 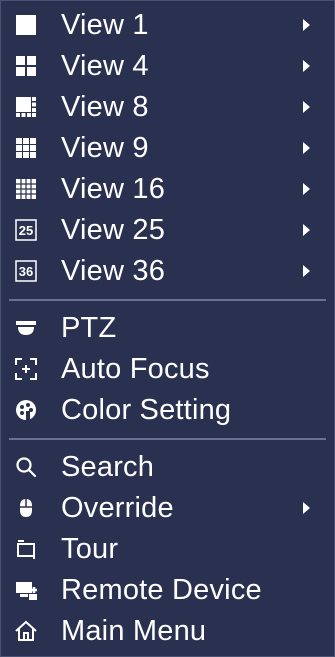 I want to click on menu-item-view-9: View 9, so click(x=167, y=148).